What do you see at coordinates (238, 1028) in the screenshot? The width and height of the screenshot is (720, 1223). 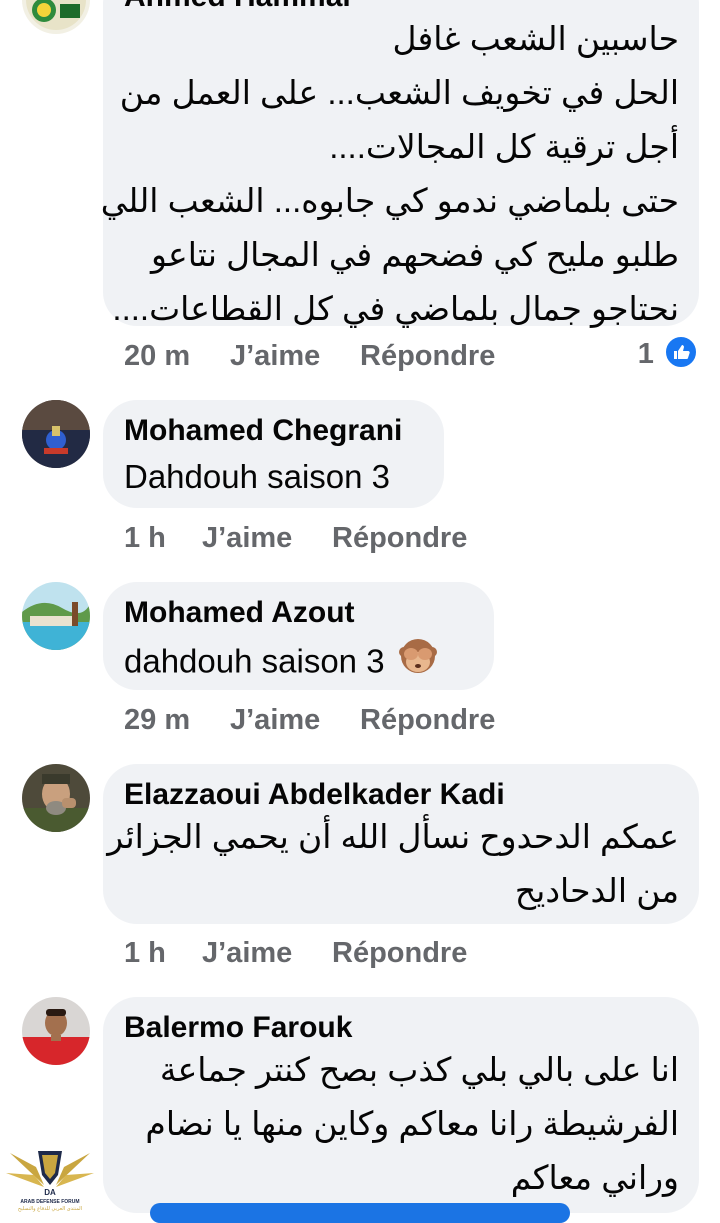 I see `author-name: Balermo Farouk` at bounding box center [238, 1028].